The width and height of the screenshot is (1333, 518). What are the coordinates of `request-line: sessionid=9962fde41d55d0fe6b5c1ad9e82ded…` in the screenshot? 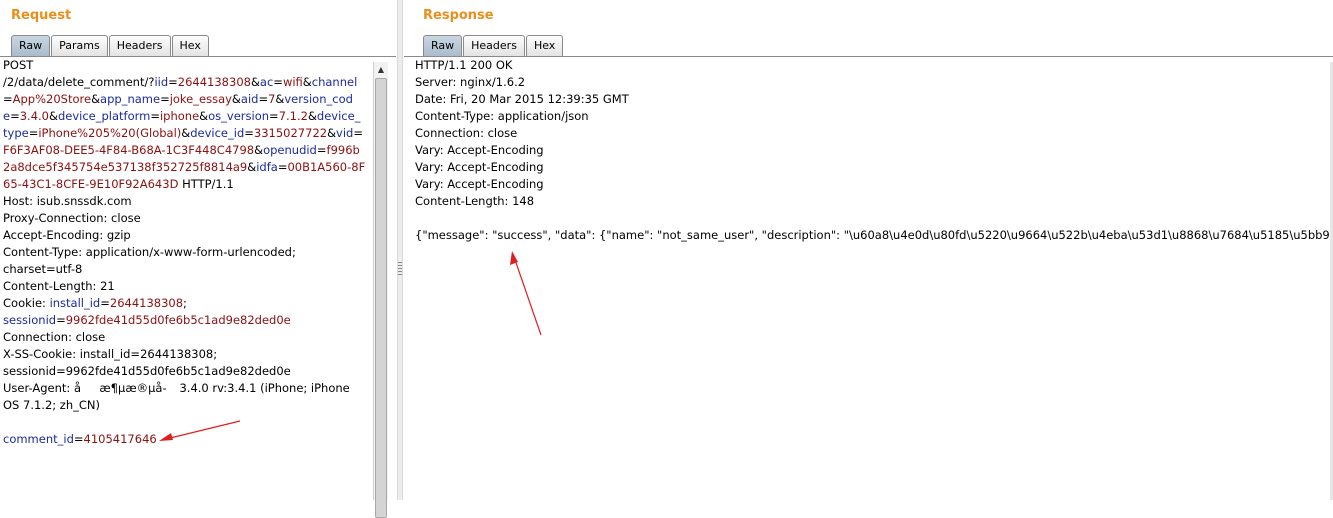 It's located at (187, 371).